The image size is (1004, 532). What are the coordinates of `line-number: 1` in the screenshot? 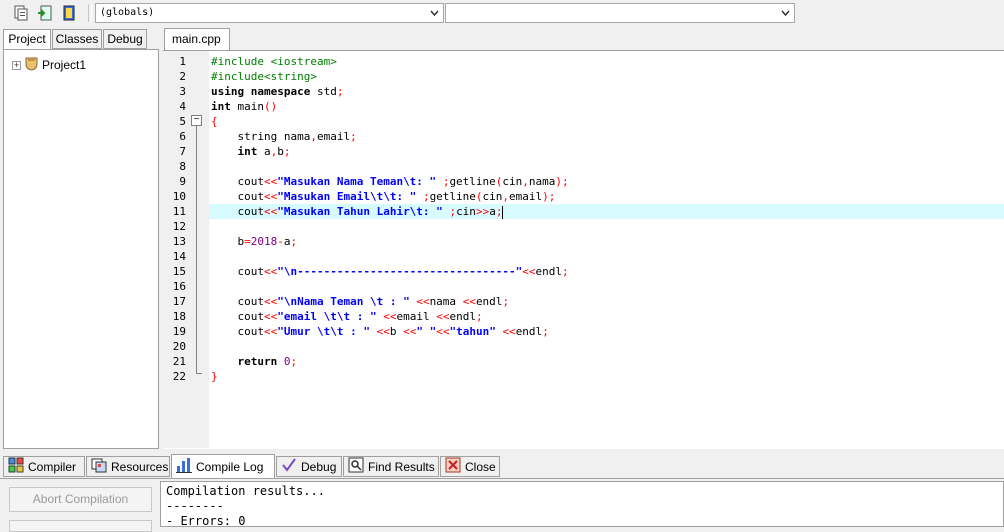 It's located at (182, 61).